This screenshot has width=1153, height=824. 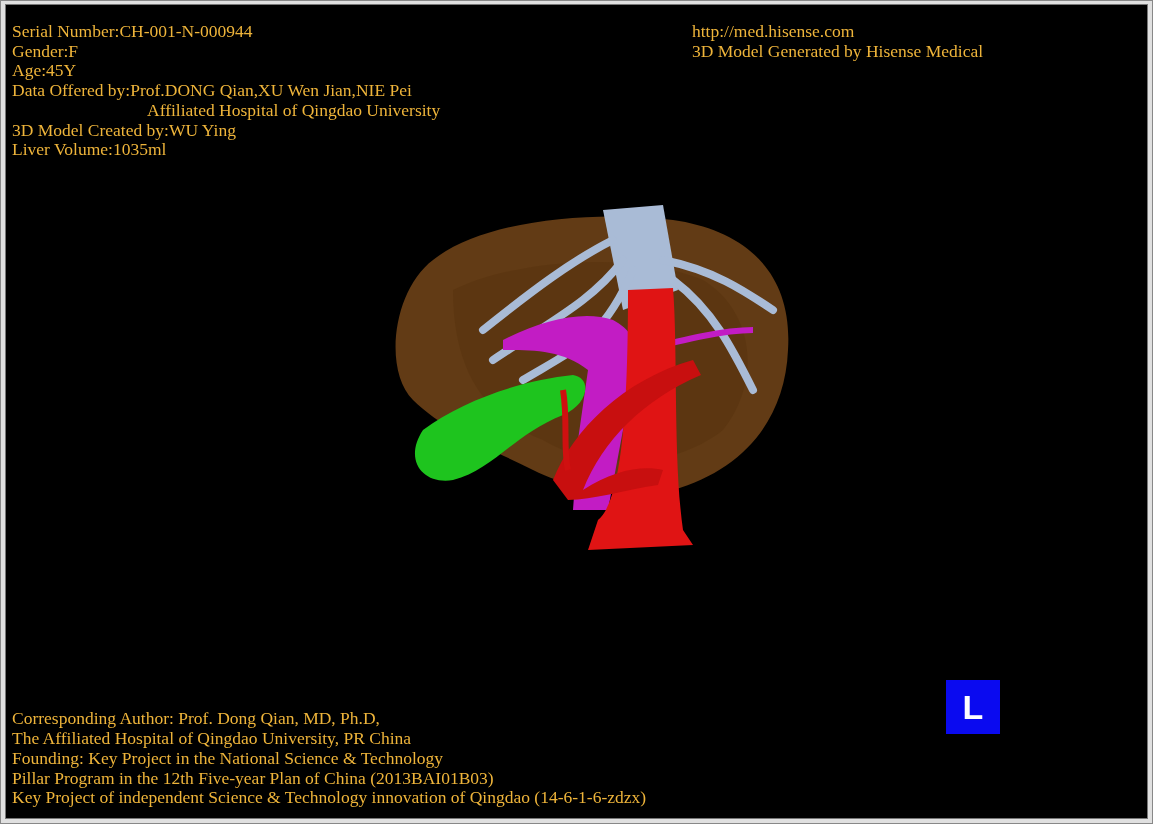 What do you see at coordinates (227, 757) in the screenshot?
I see `info-text: Founding: Key Project in the National Science & Technology` at bounding box center [227, 757].